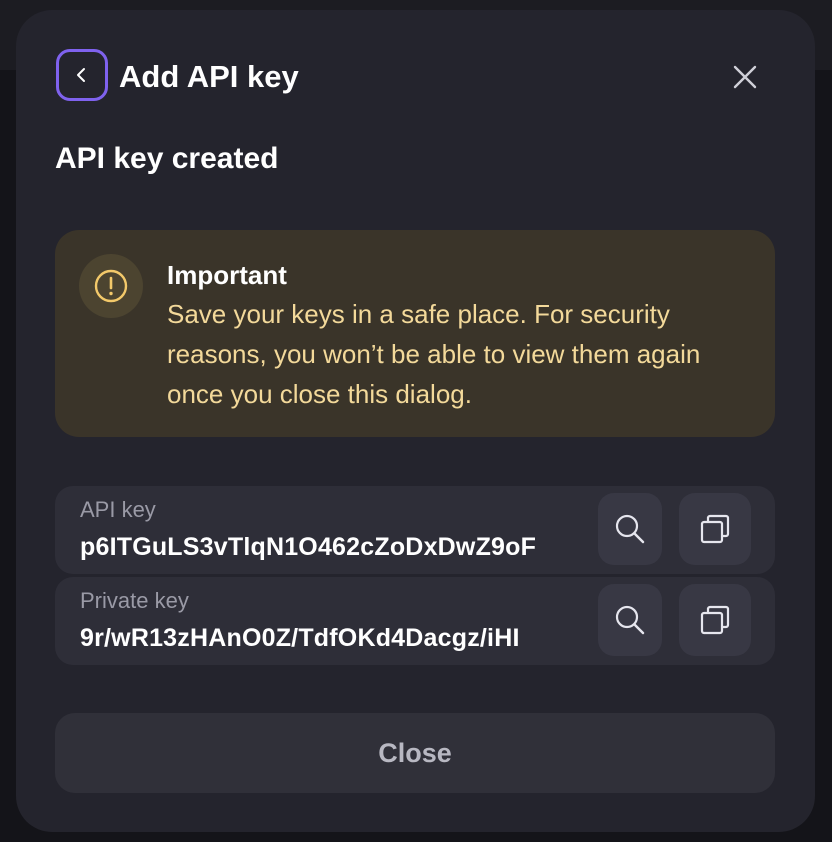  What do you see at coordinates (332, 638) in the screenshot?
I see `private-key-value: 9r/wR13zHAnO0Z/TdfOKd4Dacgz/iHI` at bounding box center [332, 638].